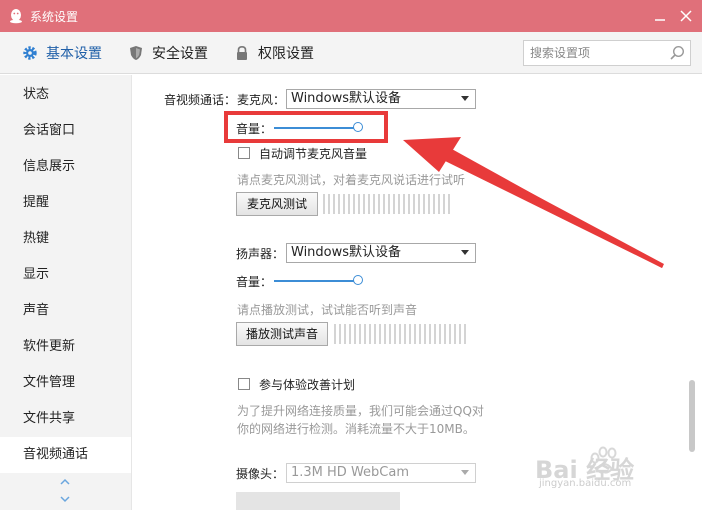 Image resolution: width=702 pixels, height=510 pixels. I want to click on annotation-arrow, so click(533, 202).